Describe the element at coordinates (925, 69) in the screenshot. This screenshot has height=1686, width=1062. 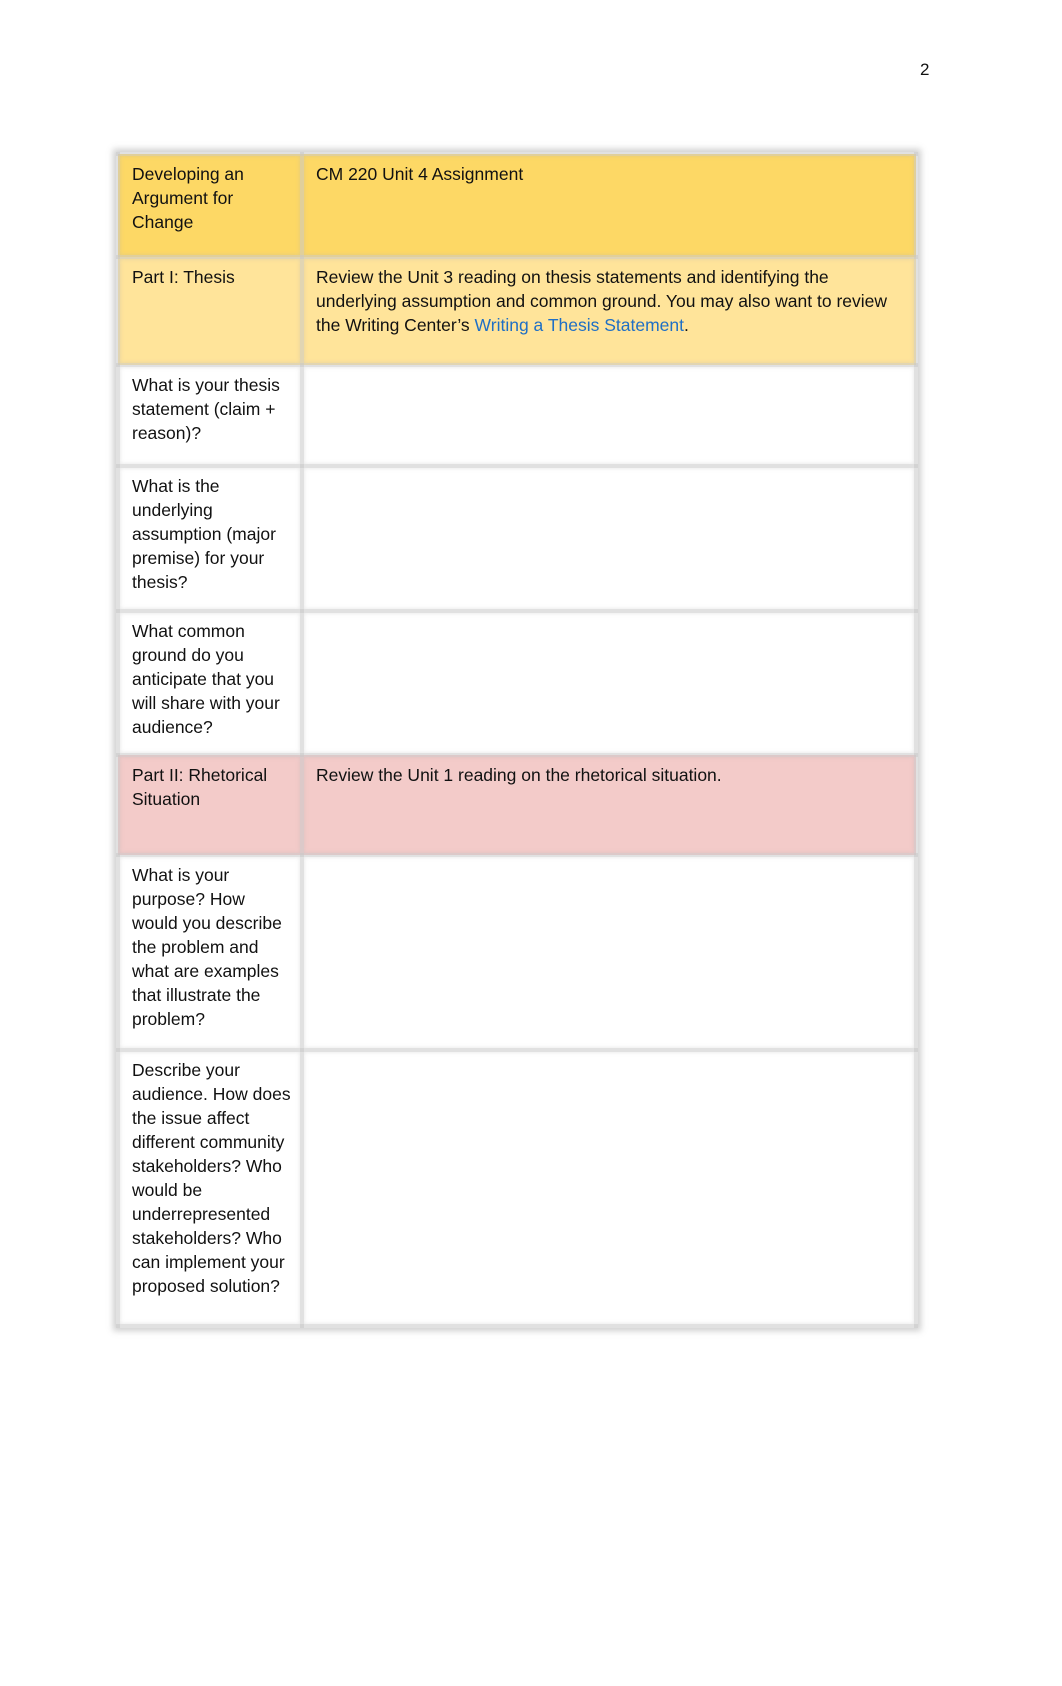
I see `page-number: 2` at that location.